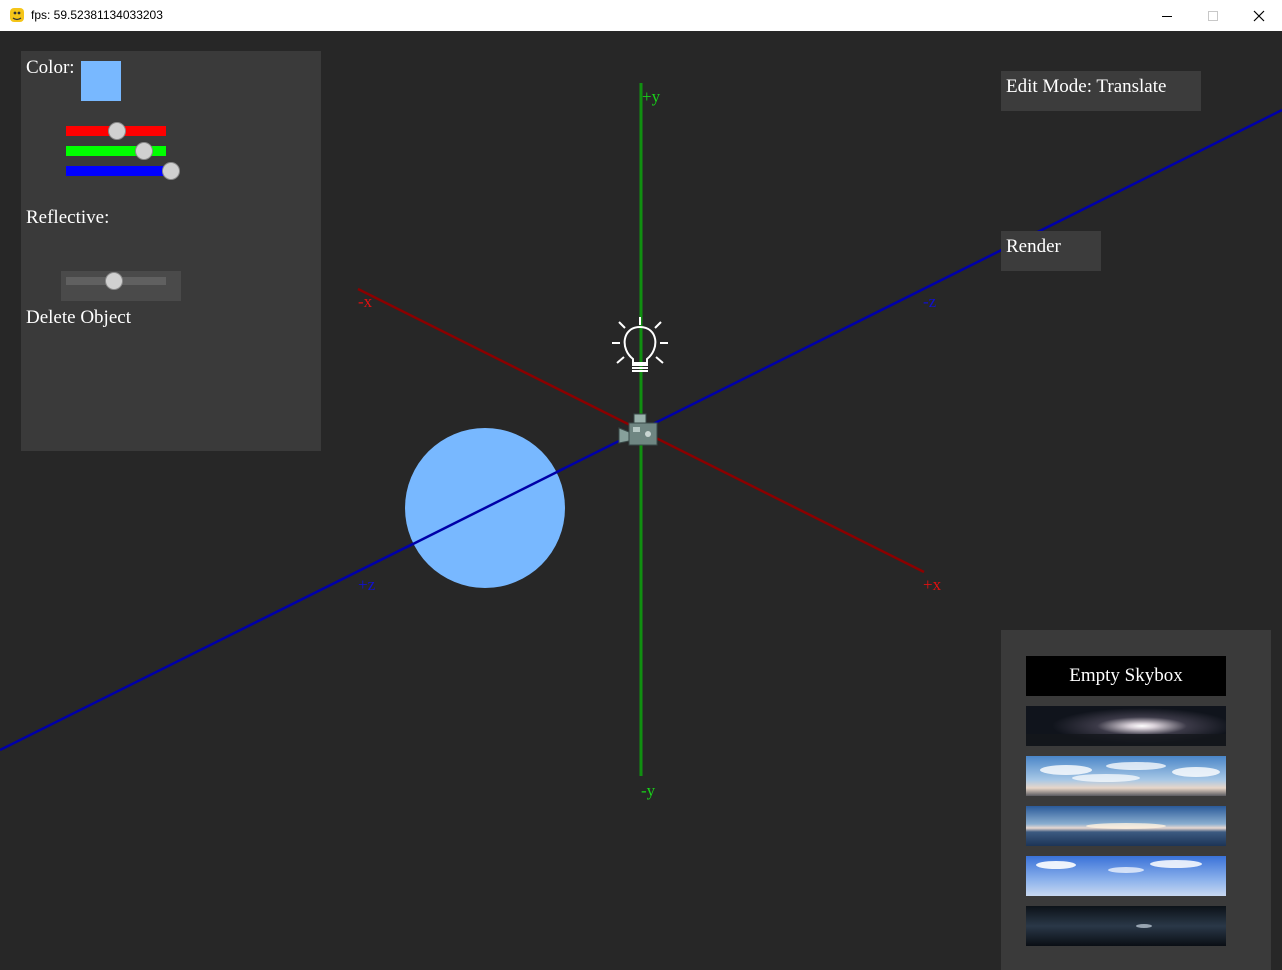 Image resolution: width=1282 pixels, height=970 pixels. I want to click on pygame-snake-icon, so click(17, 15).